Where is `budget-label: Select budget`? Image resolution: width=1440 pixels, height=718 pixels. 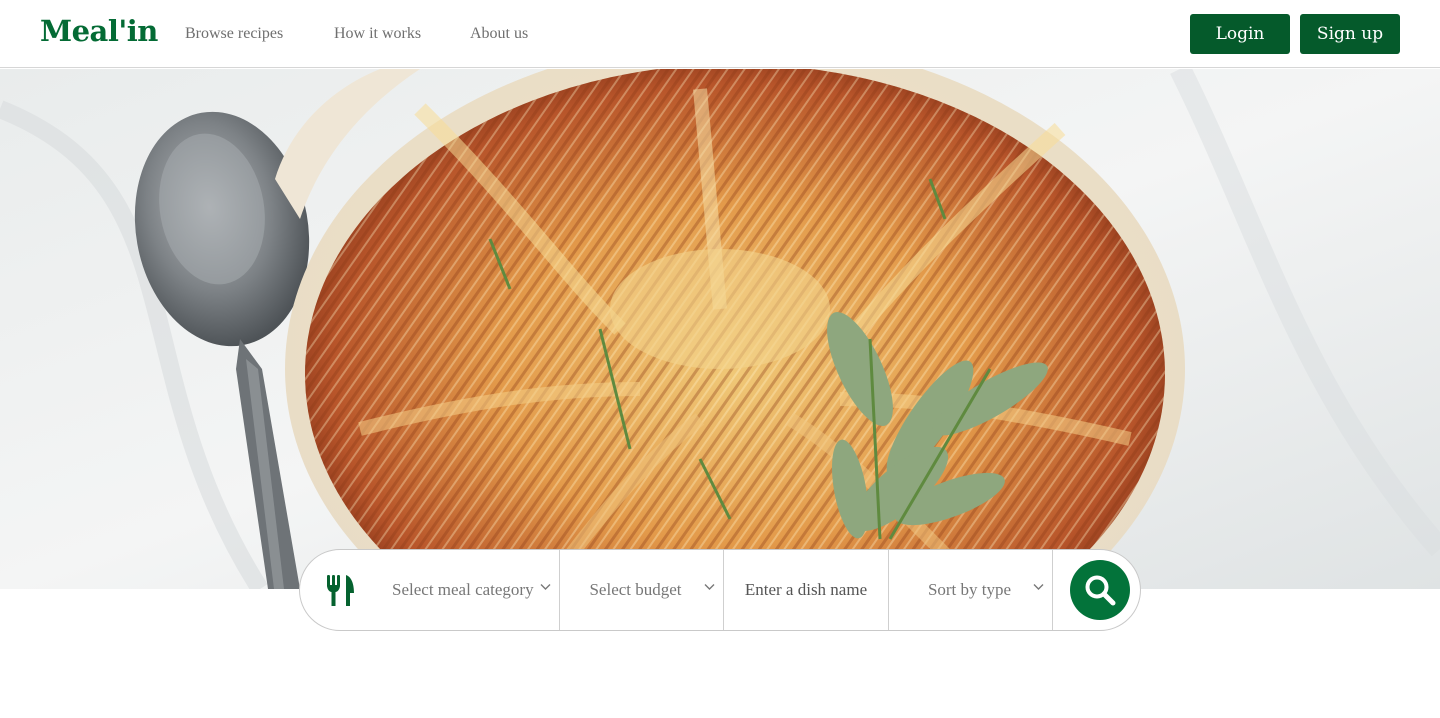 budget-label: Select budget is located at coordinates (635, 589).